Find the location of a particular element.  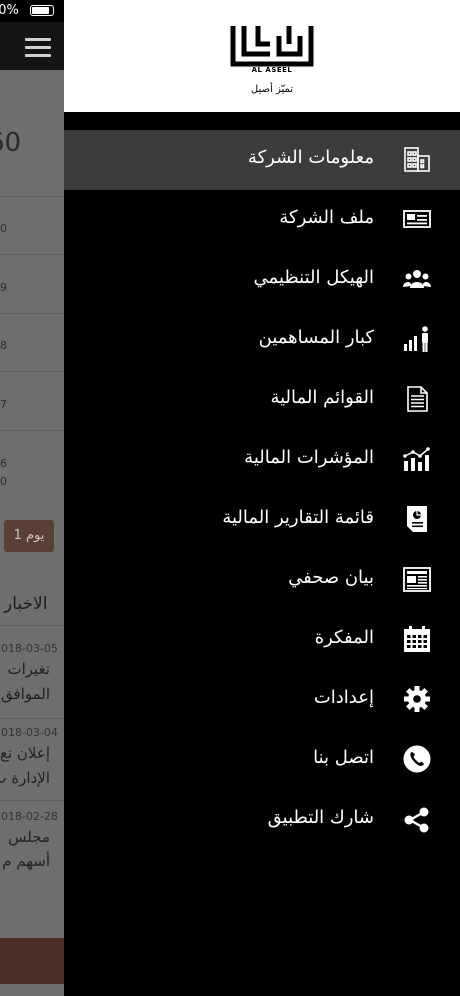

menu-item-label: بيان صحفي is located at coordinates (331, 577).